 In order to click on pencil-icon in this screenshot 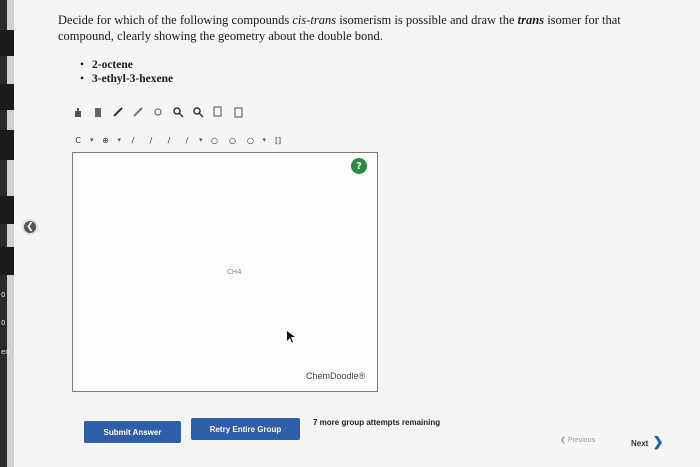, I will do `click(118, 112)`.